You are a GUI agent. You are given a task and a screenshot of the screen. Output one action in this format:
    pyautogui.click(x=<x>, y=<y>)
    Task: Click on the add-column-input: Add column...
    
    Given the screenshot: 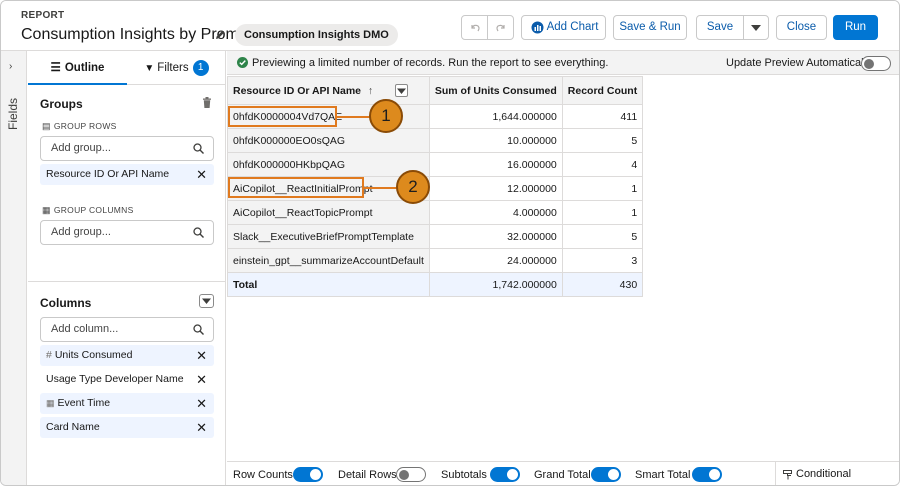 What is the action you would take?
    pyautogui.click(x=127, y=329)
    